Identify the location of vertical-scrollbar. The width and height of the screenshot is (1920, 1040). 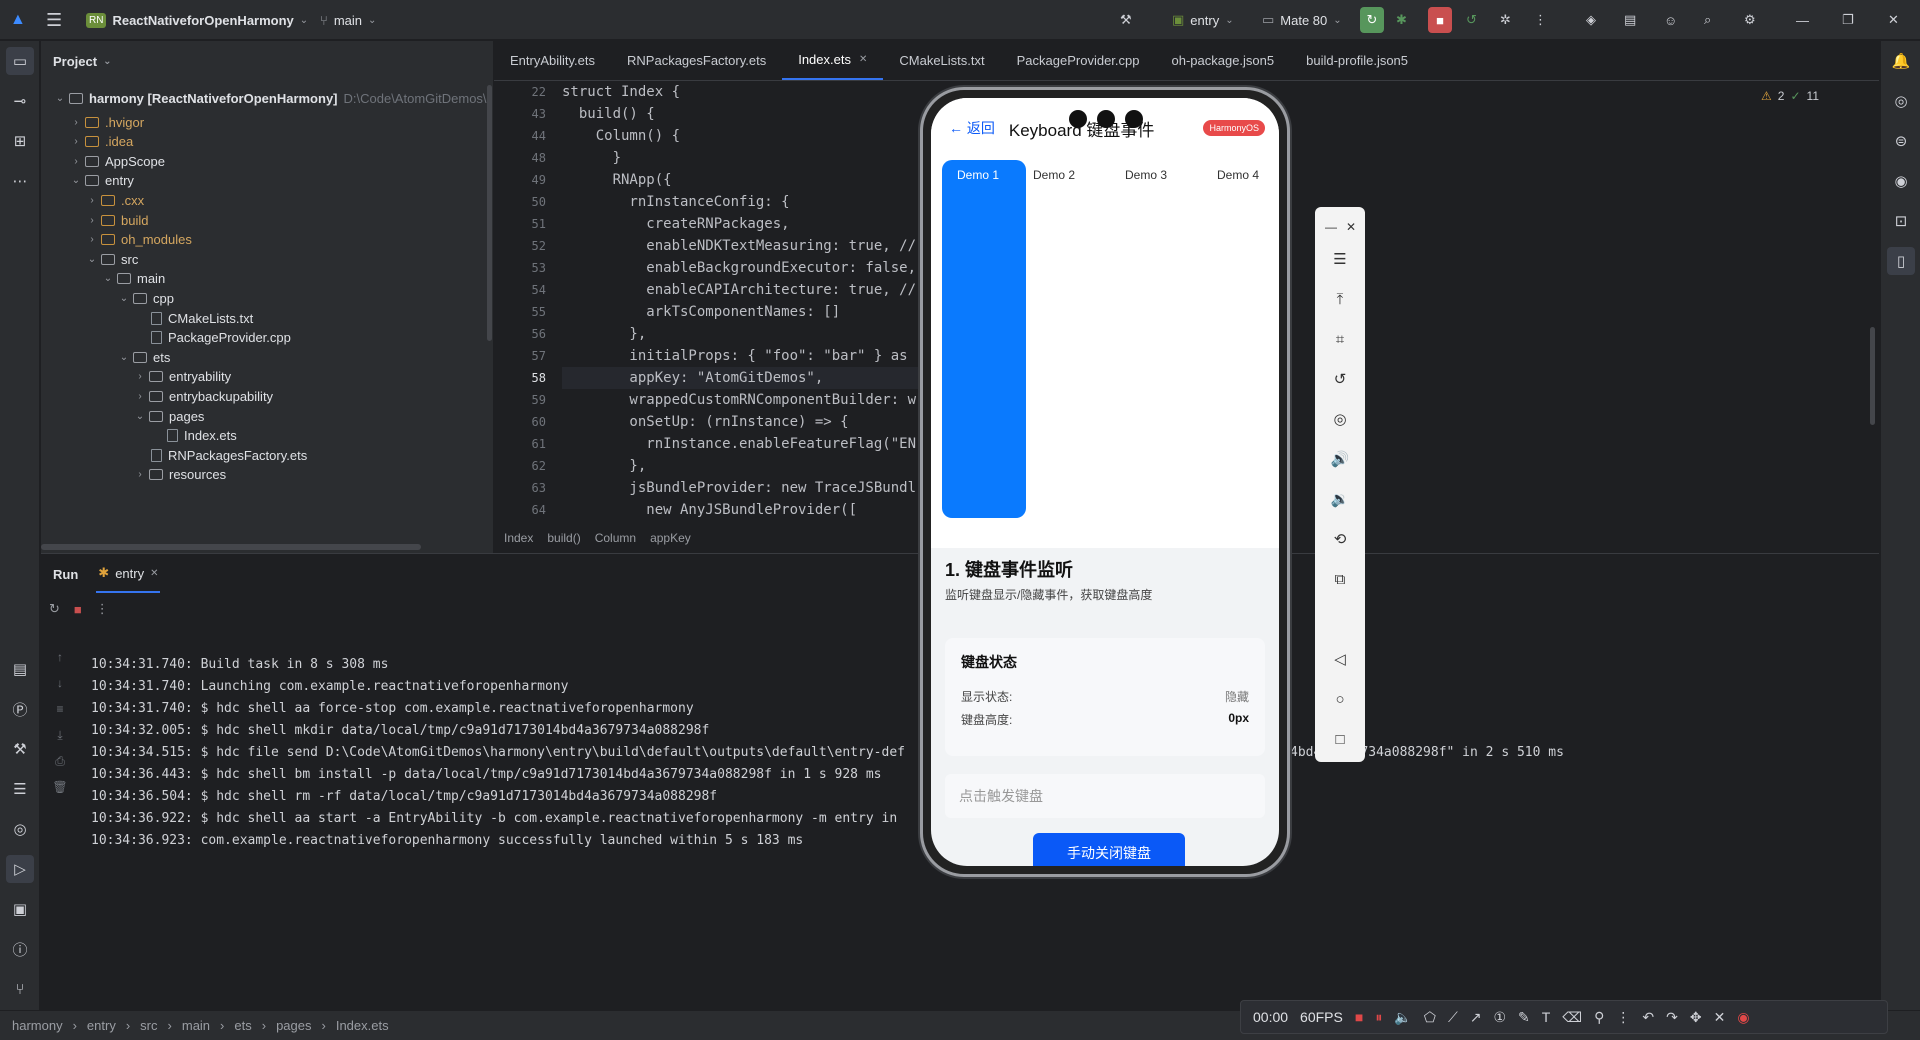
(489, 213).